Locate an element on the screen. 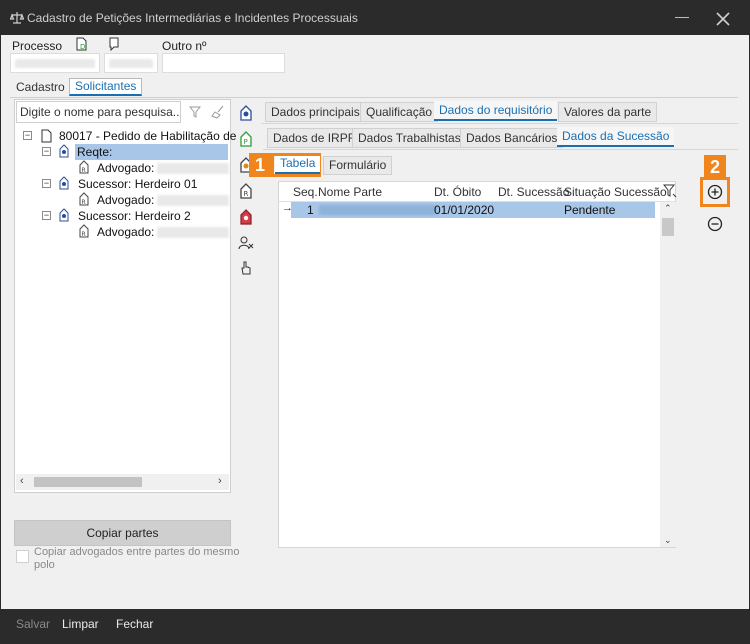 This screenshot has height=644, width=750. hand-pointer-icon is located at coordinates (246, 268).